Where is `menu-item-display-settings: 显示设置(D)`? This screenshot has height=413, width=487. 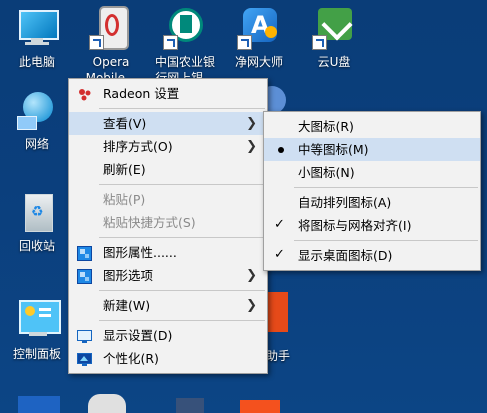 menu-item-display-settings: 显示设置(D) is located at coordinates (168, 335).